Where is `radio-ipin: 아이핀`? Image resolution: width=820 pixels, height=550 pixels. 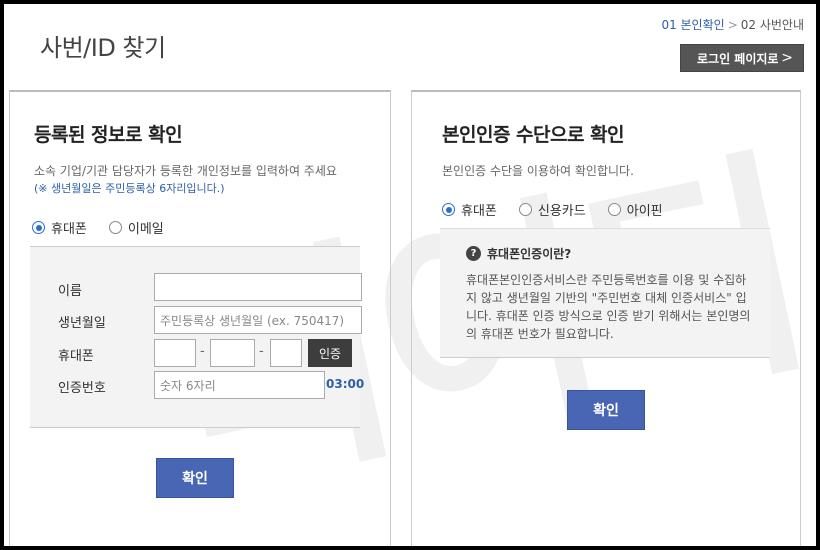 radio-ipin: 아이핀 is located at coordinates (635, 209).